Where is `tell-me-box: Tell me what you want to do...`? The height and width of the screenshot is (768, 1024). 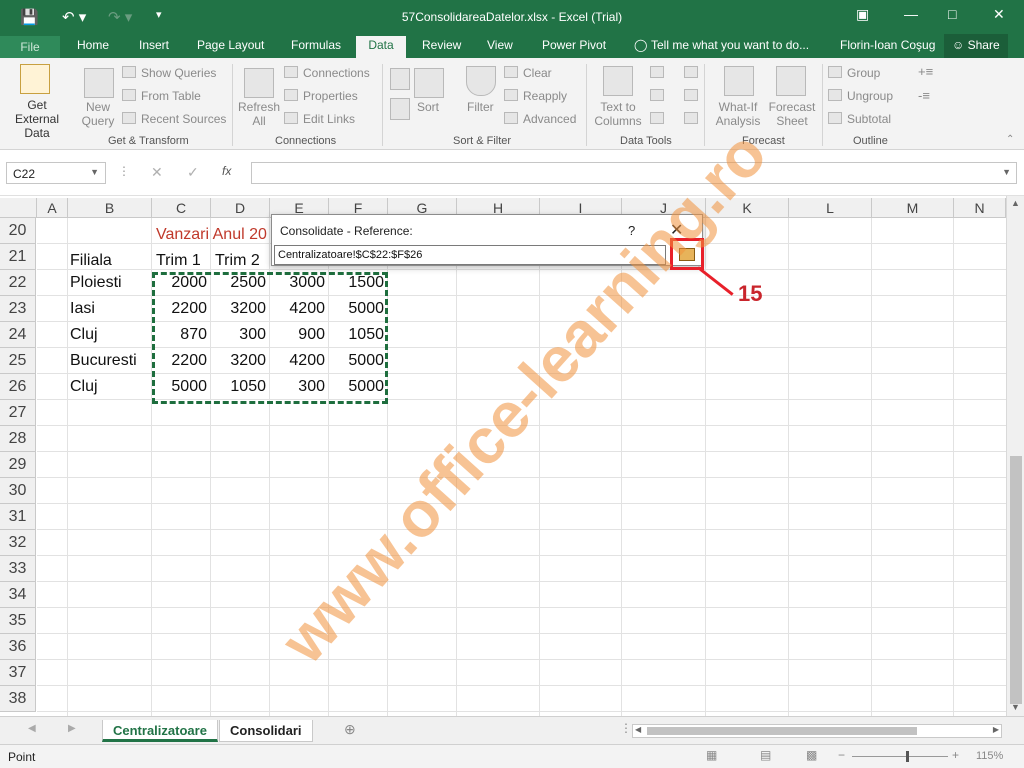
tell-me-box: Tell me what you want to do... is located at coordinates (730, 48).